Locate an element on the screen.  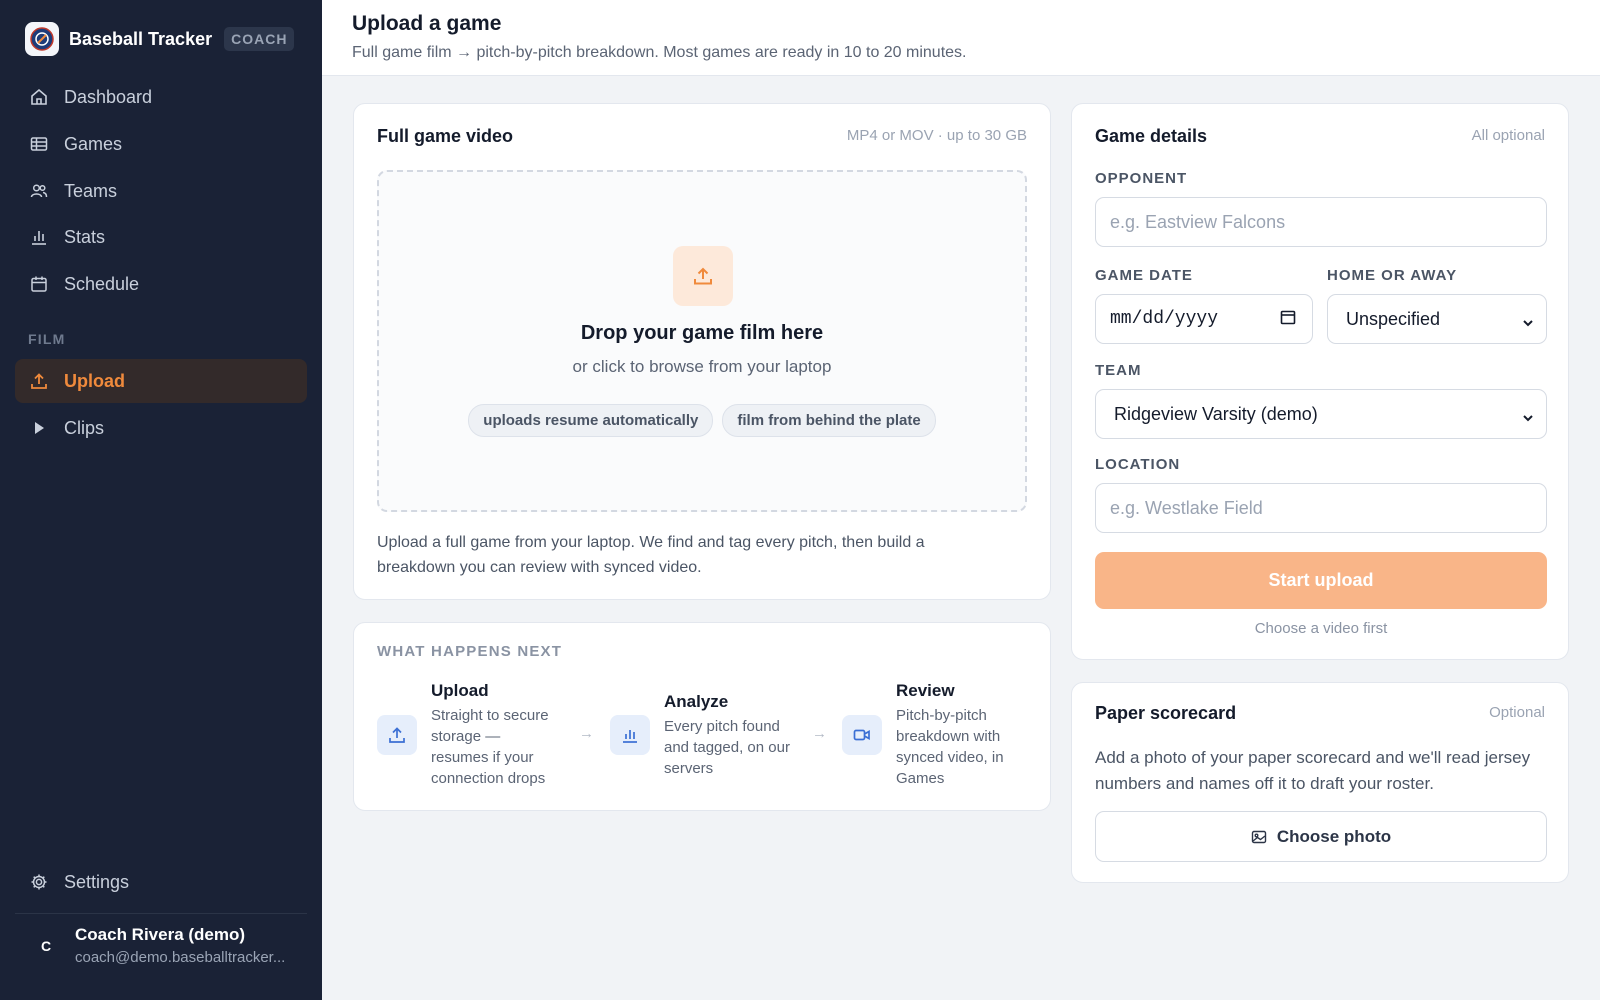
baseball-logo-icon is located at coordinates (42, 39).